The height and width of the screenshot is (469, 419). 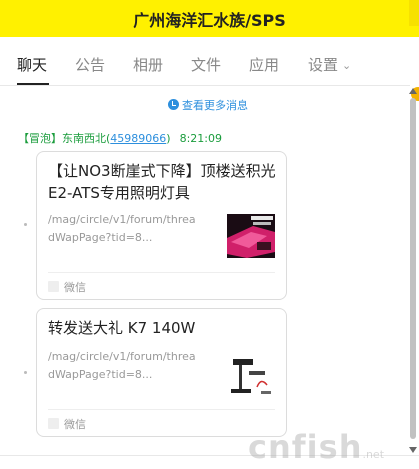 I want to click on watermark-main: cnfish, so click(x=305, y=447).